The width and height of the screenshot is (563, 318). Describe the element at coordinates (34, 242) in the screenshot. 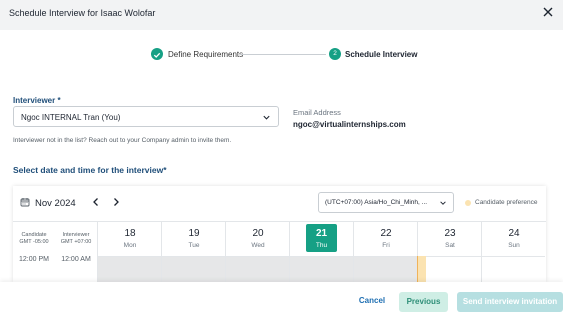

I see `candidate-tz-offset: GMT -05:00` at that location.